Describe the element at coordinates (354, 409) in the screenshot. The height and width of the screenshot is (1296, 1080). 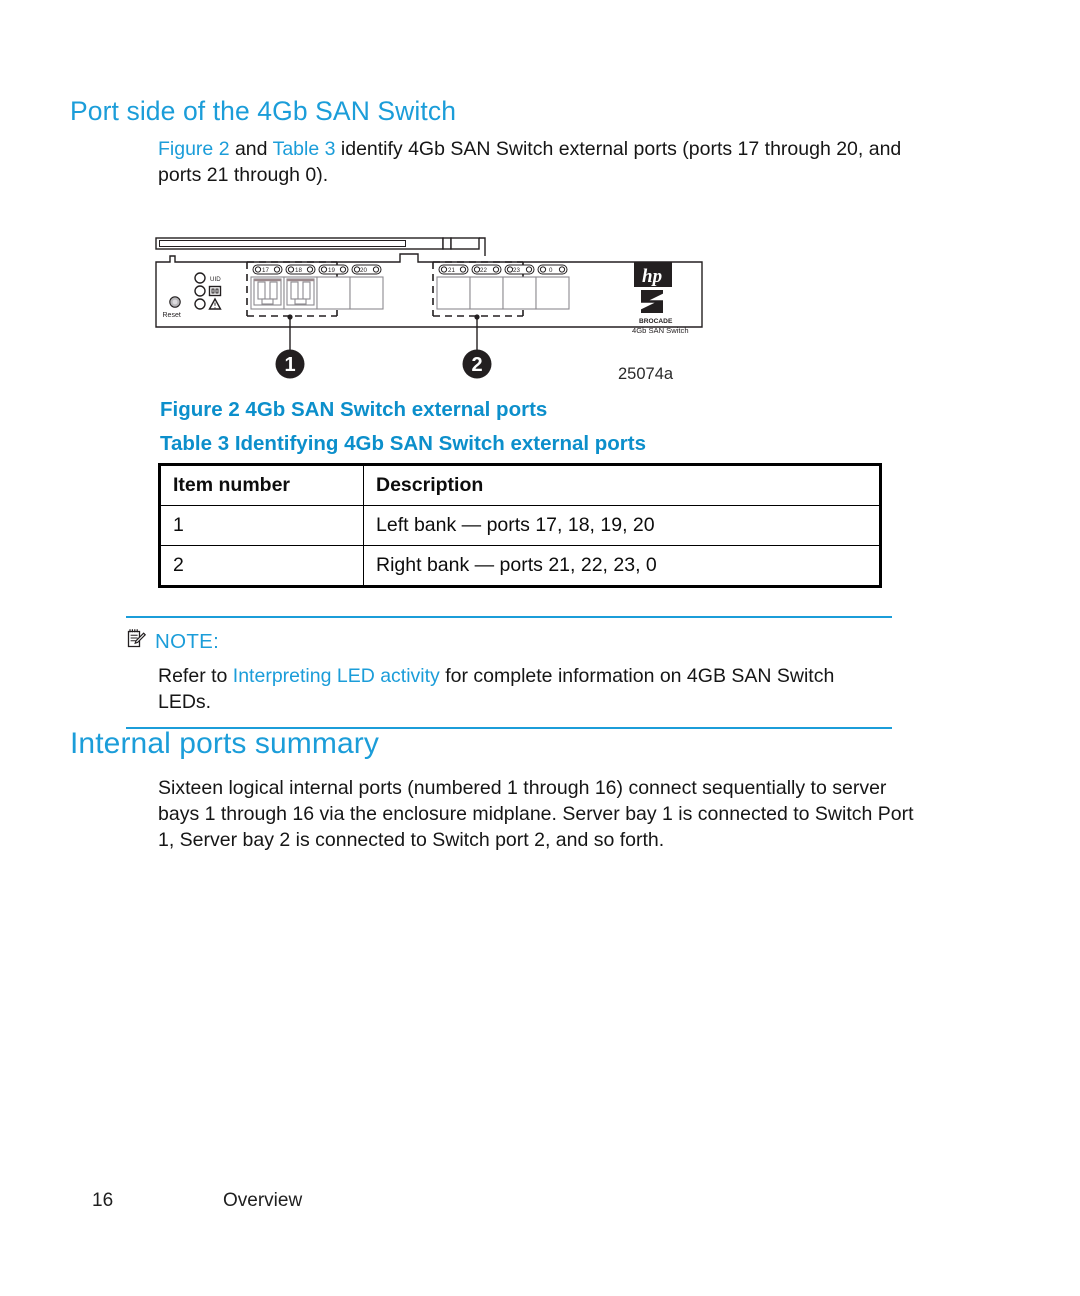
I see `figure-caption: Figure 2 4Gb SAN Switch external ports` at that location.